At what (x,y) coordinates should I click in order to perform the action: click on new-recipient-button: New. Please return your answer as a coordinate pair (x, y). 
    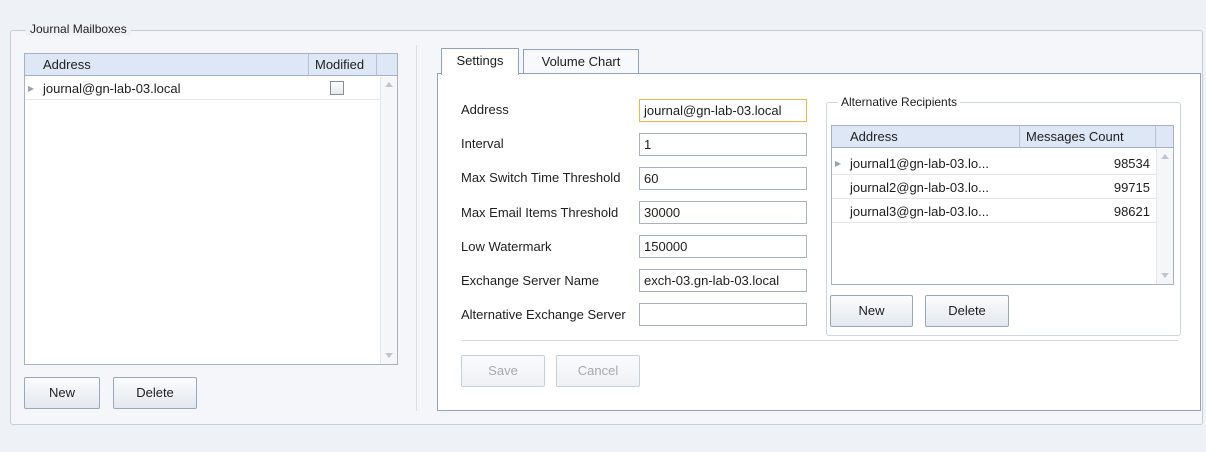
    Looking at the image, I should click on (871, 311).